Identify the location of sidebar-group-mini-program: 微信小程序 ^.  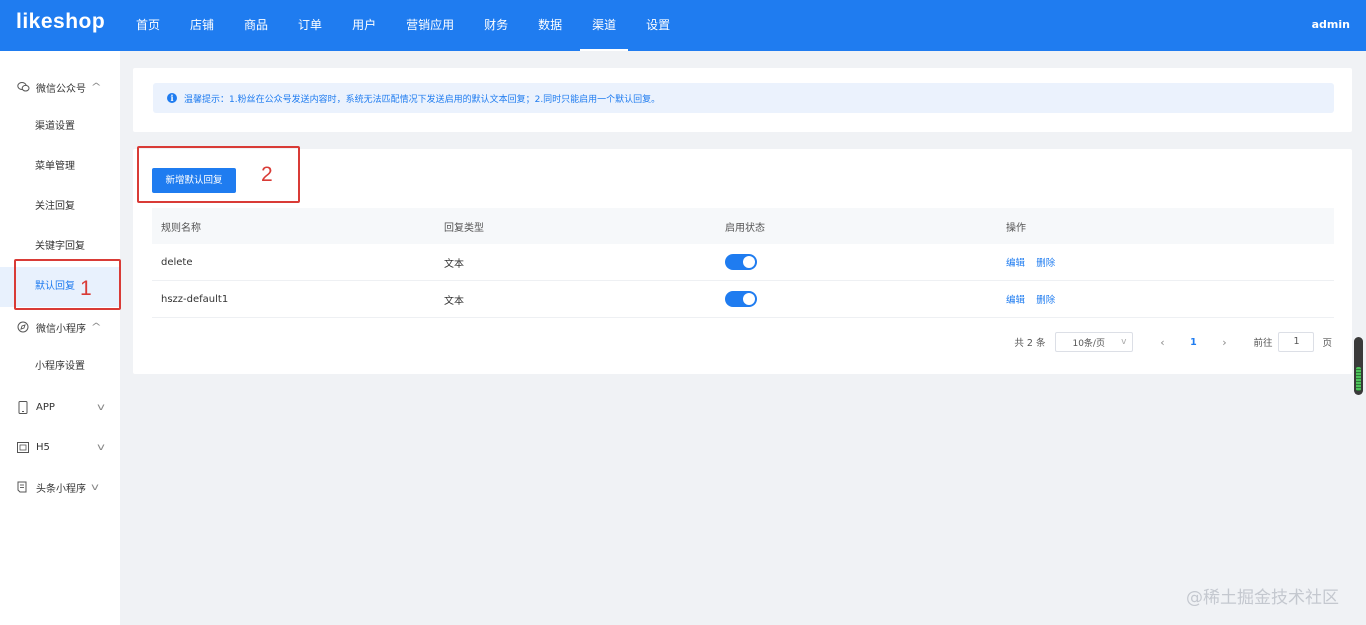
(60, 327).